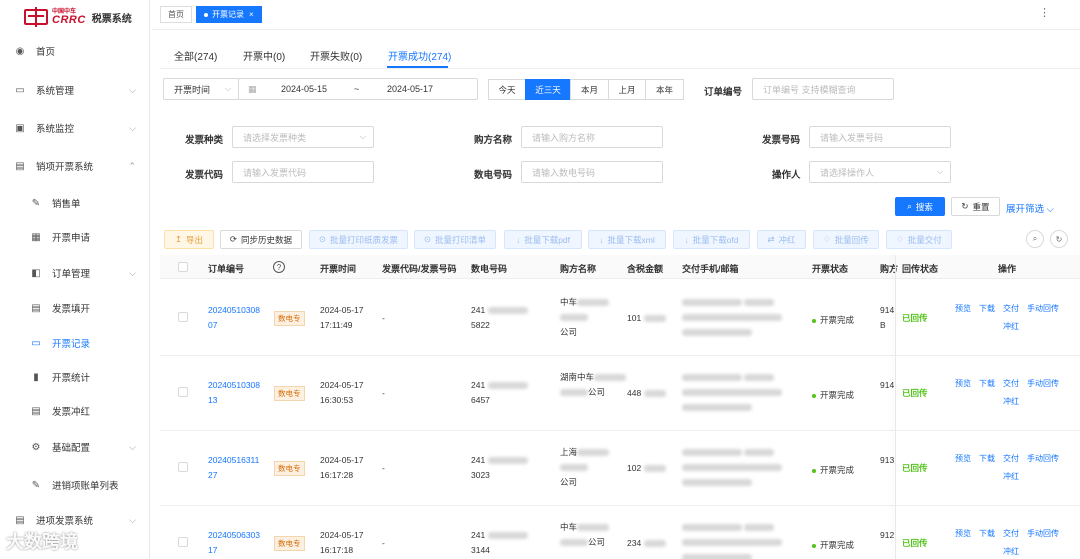 The height and width of the screenshot is (559, 1080). What do you see at coordinates (289, 318) in the screenshot?
I see `invoice-type-badge: 数电专` at bounding box center [289, 318].